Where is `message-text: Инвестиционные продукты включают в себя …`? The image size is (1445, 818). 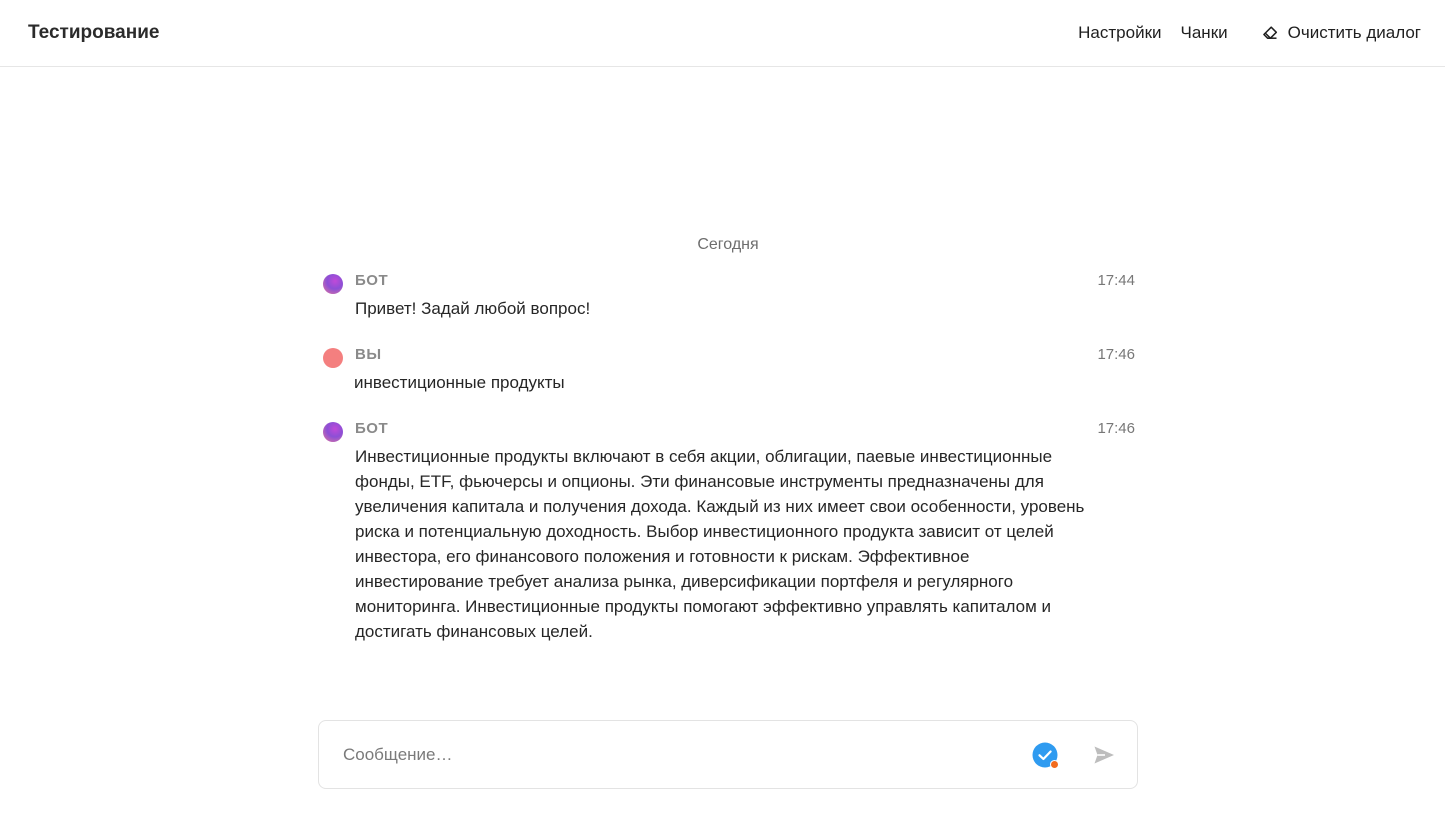 message-text: Инвестиционные продукты включают в себя … is located at coordinates (720, 544).